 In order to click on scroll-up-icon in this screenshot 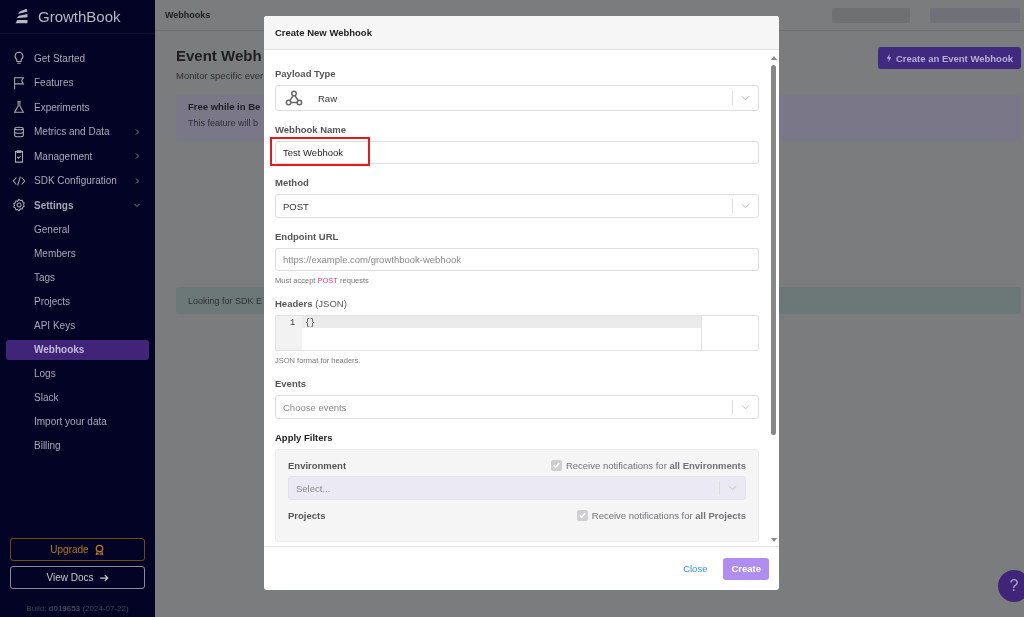, I will do `click(773, 58)`.